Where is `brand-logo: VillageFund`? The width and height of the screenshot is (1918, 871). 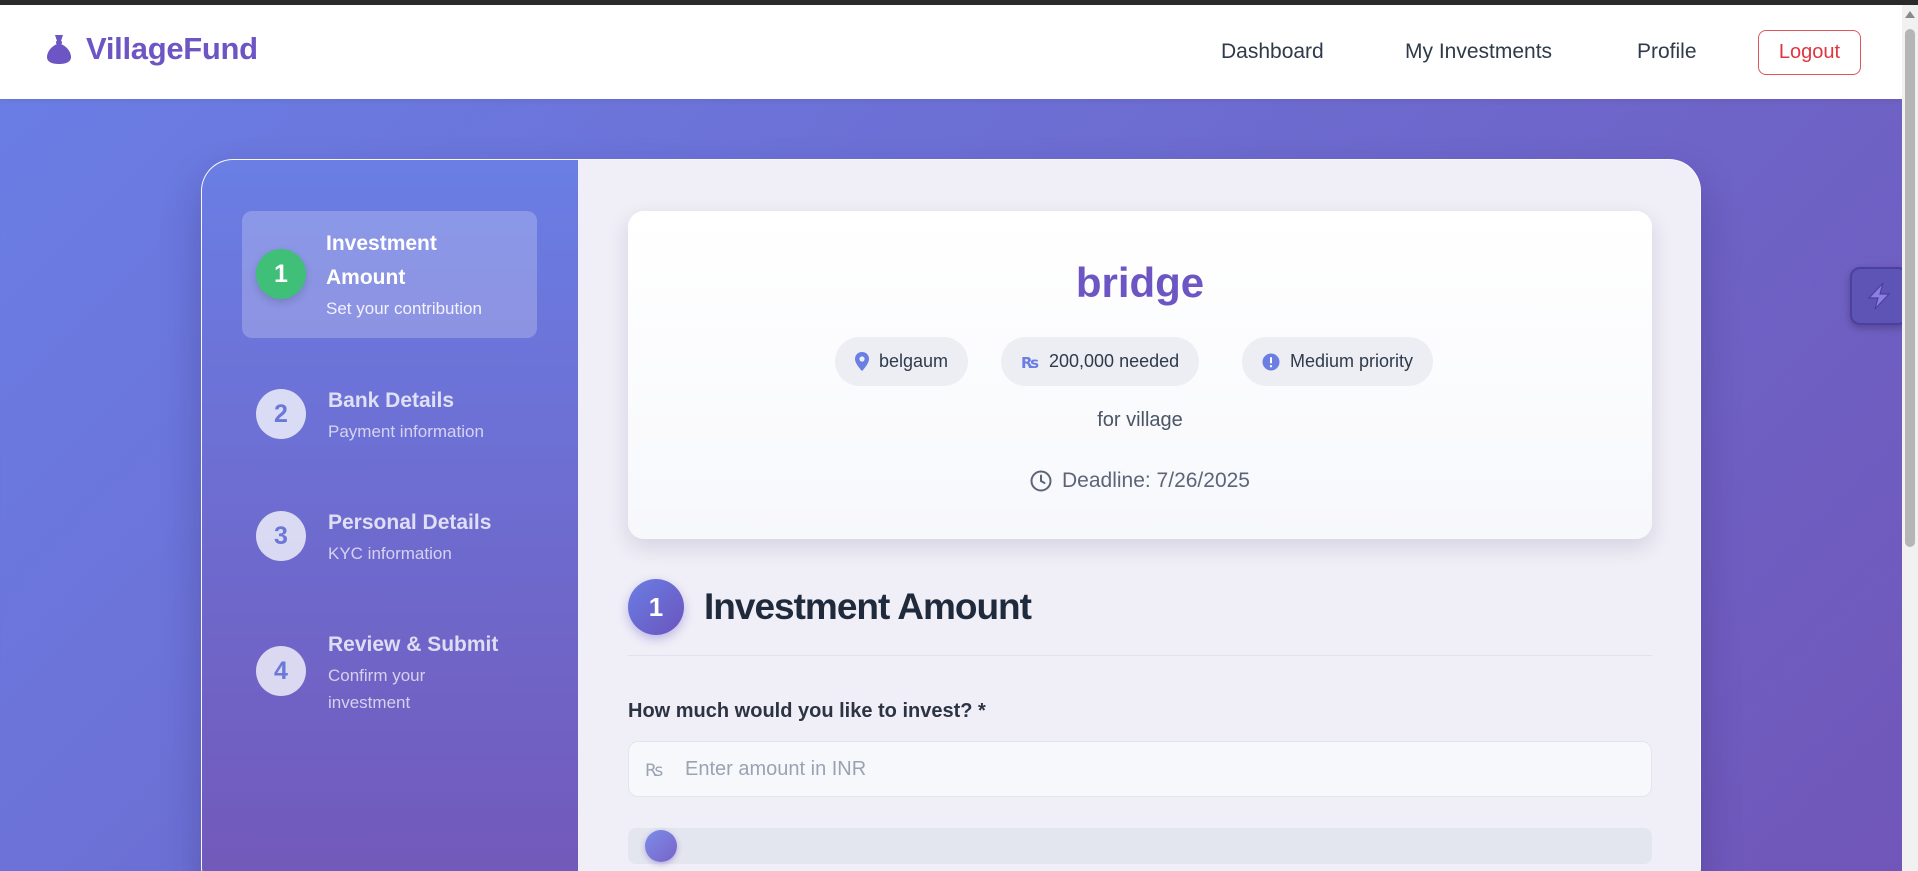 brand-logo: VillageFund is located at coordinates (151, 49).